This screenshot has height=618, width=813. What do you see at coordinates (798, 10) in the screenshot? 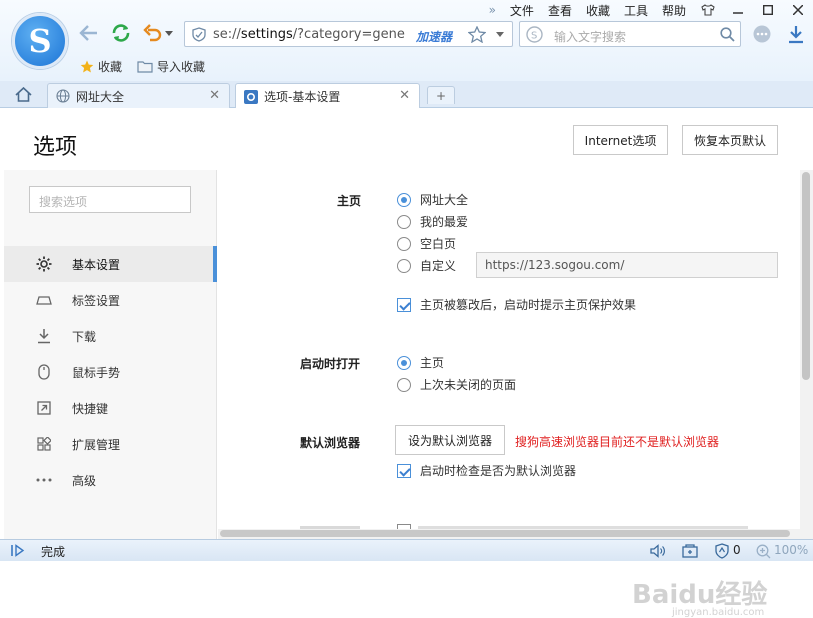
I see `close-window-button` at bounding box center [798, 10].